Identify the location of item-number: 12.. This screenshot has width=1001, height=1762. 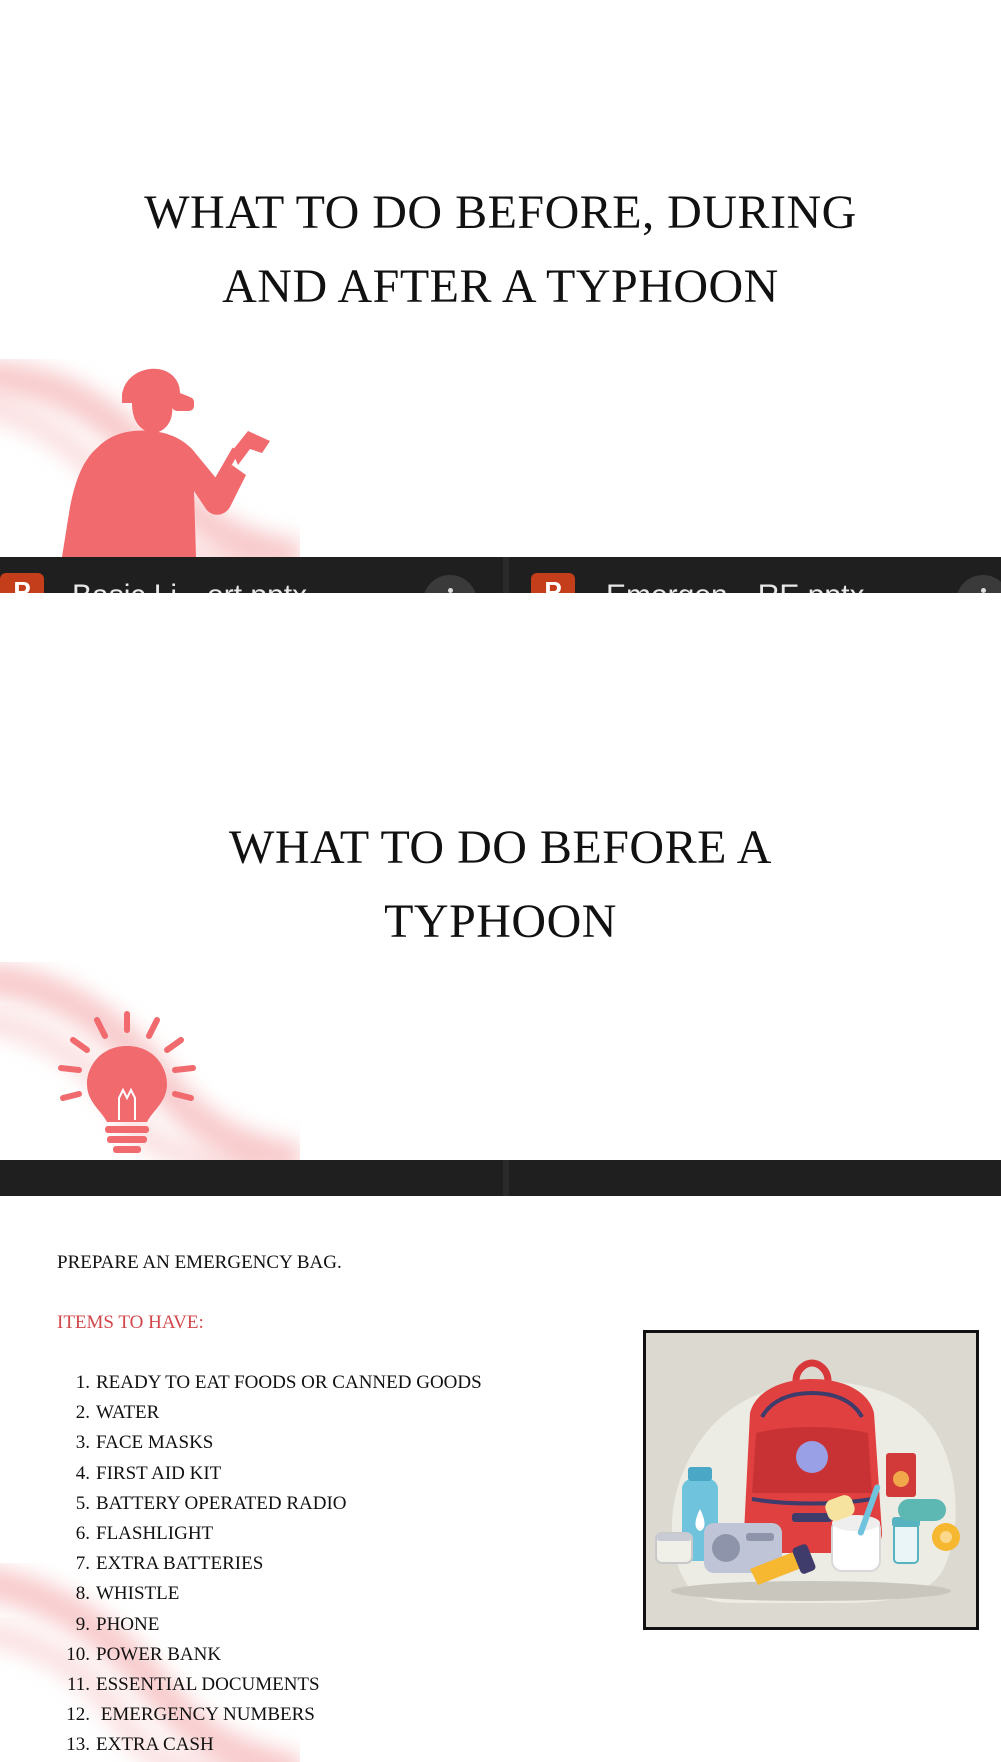
(78, 1715).